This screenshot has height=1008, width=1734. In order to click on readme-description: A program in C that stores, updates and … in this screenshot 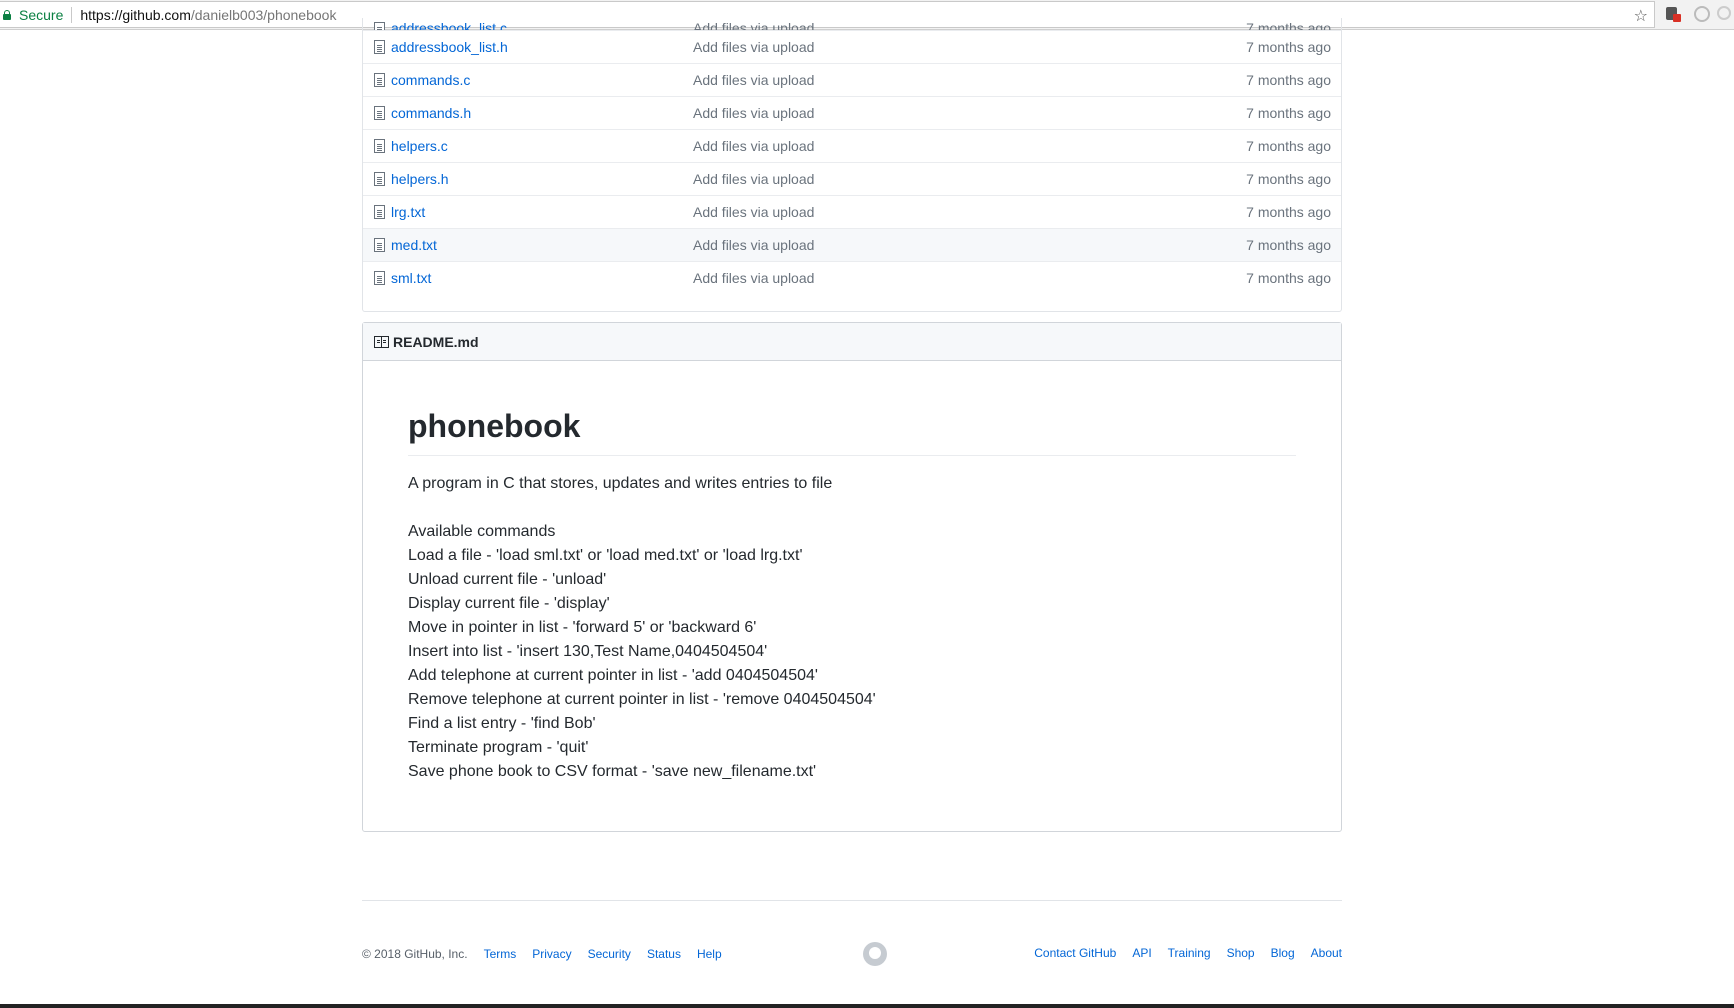, I will do `click(620, 483)`.